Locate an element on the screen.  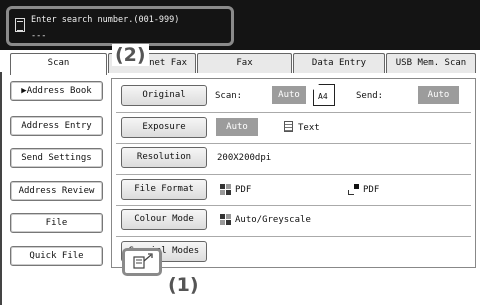
sidebar-item-address-book: ▶Address Book is located at coordinates (56, 91).